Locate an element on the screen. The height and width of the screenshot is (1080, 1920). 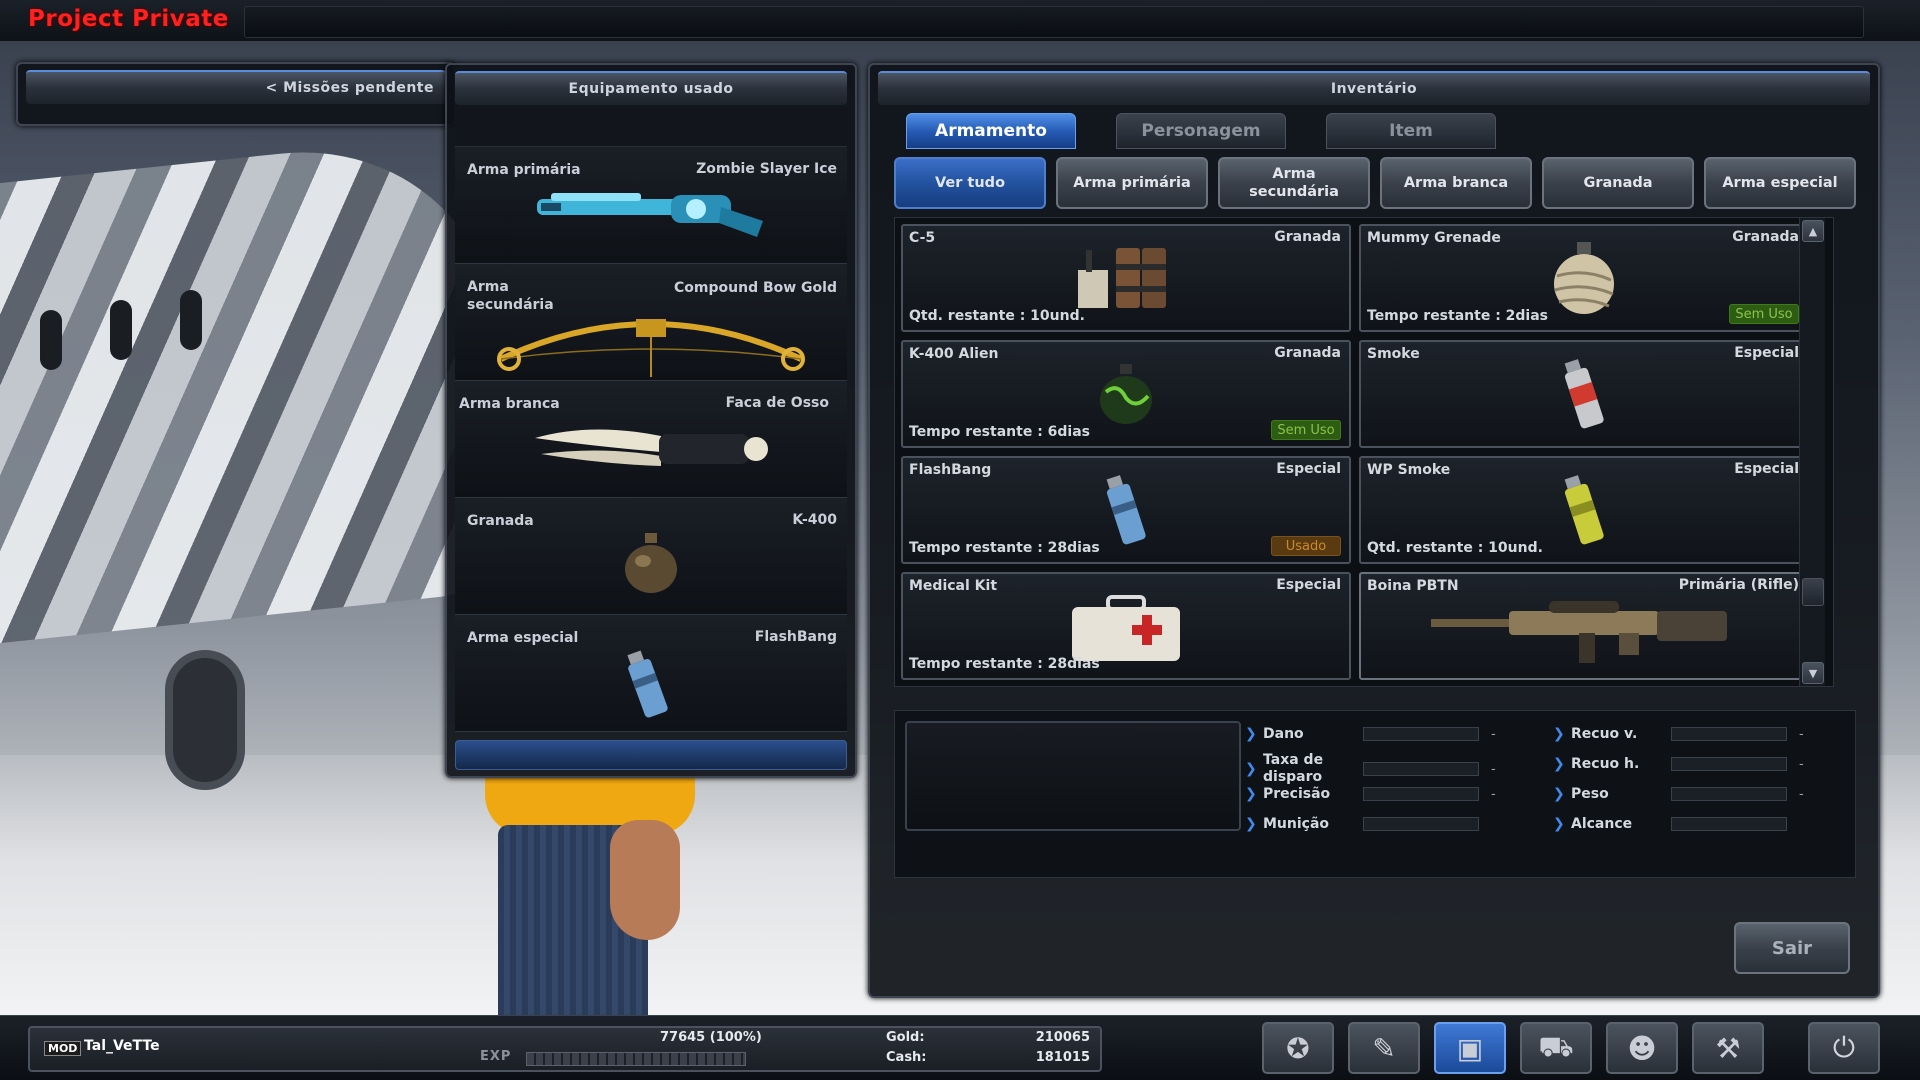
filter-all-button: Ver tudo is located at coordinates (970, 183).